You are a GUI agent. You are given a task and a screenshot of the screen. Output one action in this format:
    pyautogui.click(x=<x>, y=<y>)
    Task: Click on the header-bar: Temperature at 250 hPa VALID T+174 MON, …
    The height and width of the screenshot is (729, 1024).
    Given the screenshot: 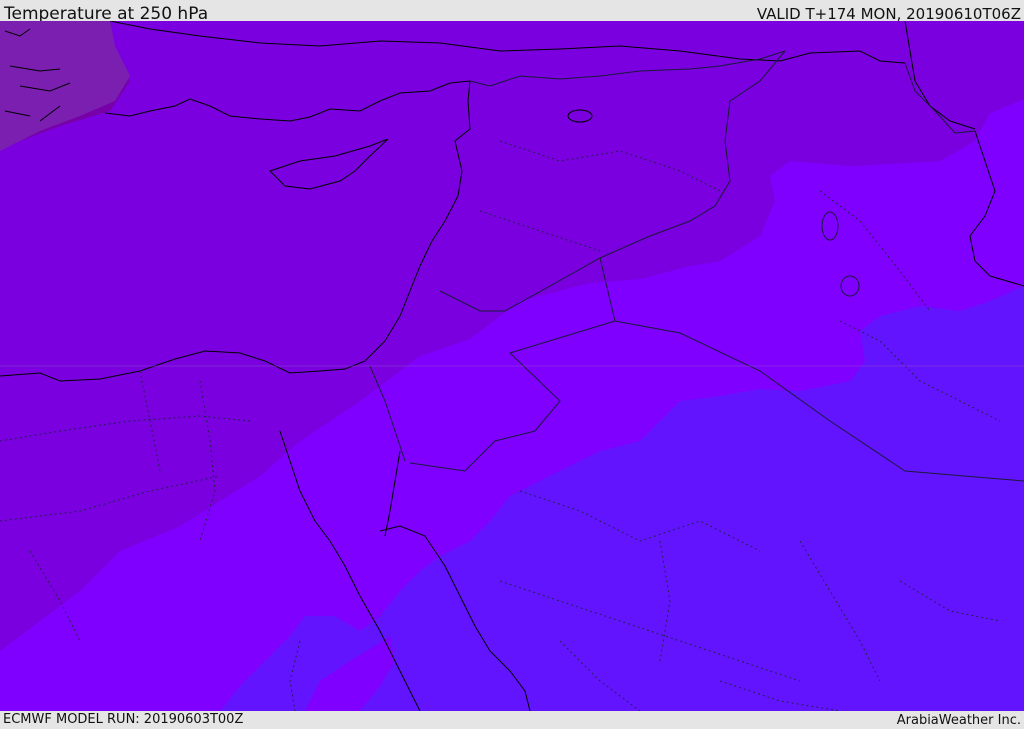 What is the action you would take?
    pyautogui.click(x=512, y=12)
    